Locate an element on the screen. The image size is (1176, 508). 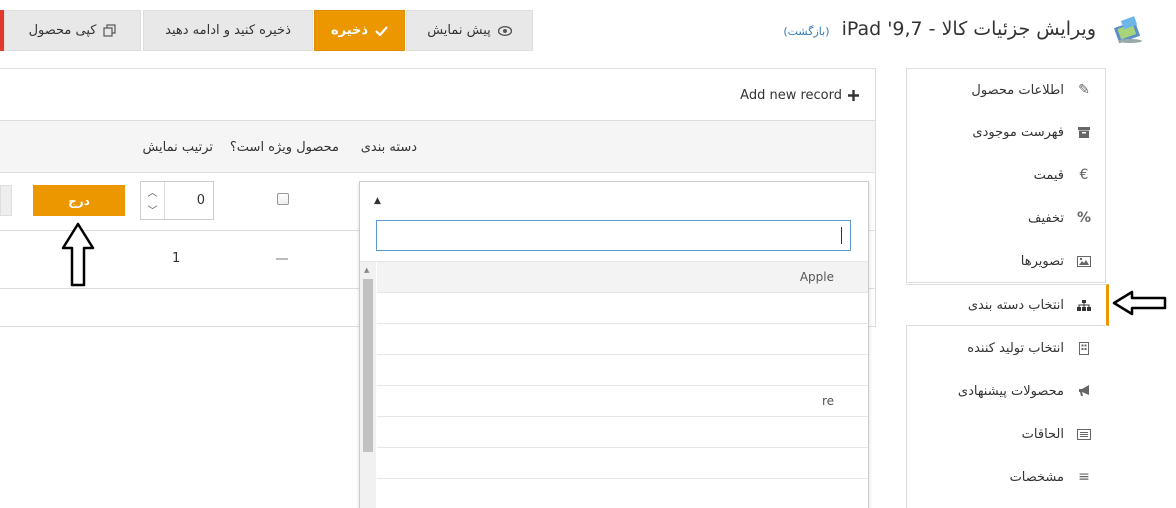
menu-item-label: تخفیف is located at coordinates (1046, 218).